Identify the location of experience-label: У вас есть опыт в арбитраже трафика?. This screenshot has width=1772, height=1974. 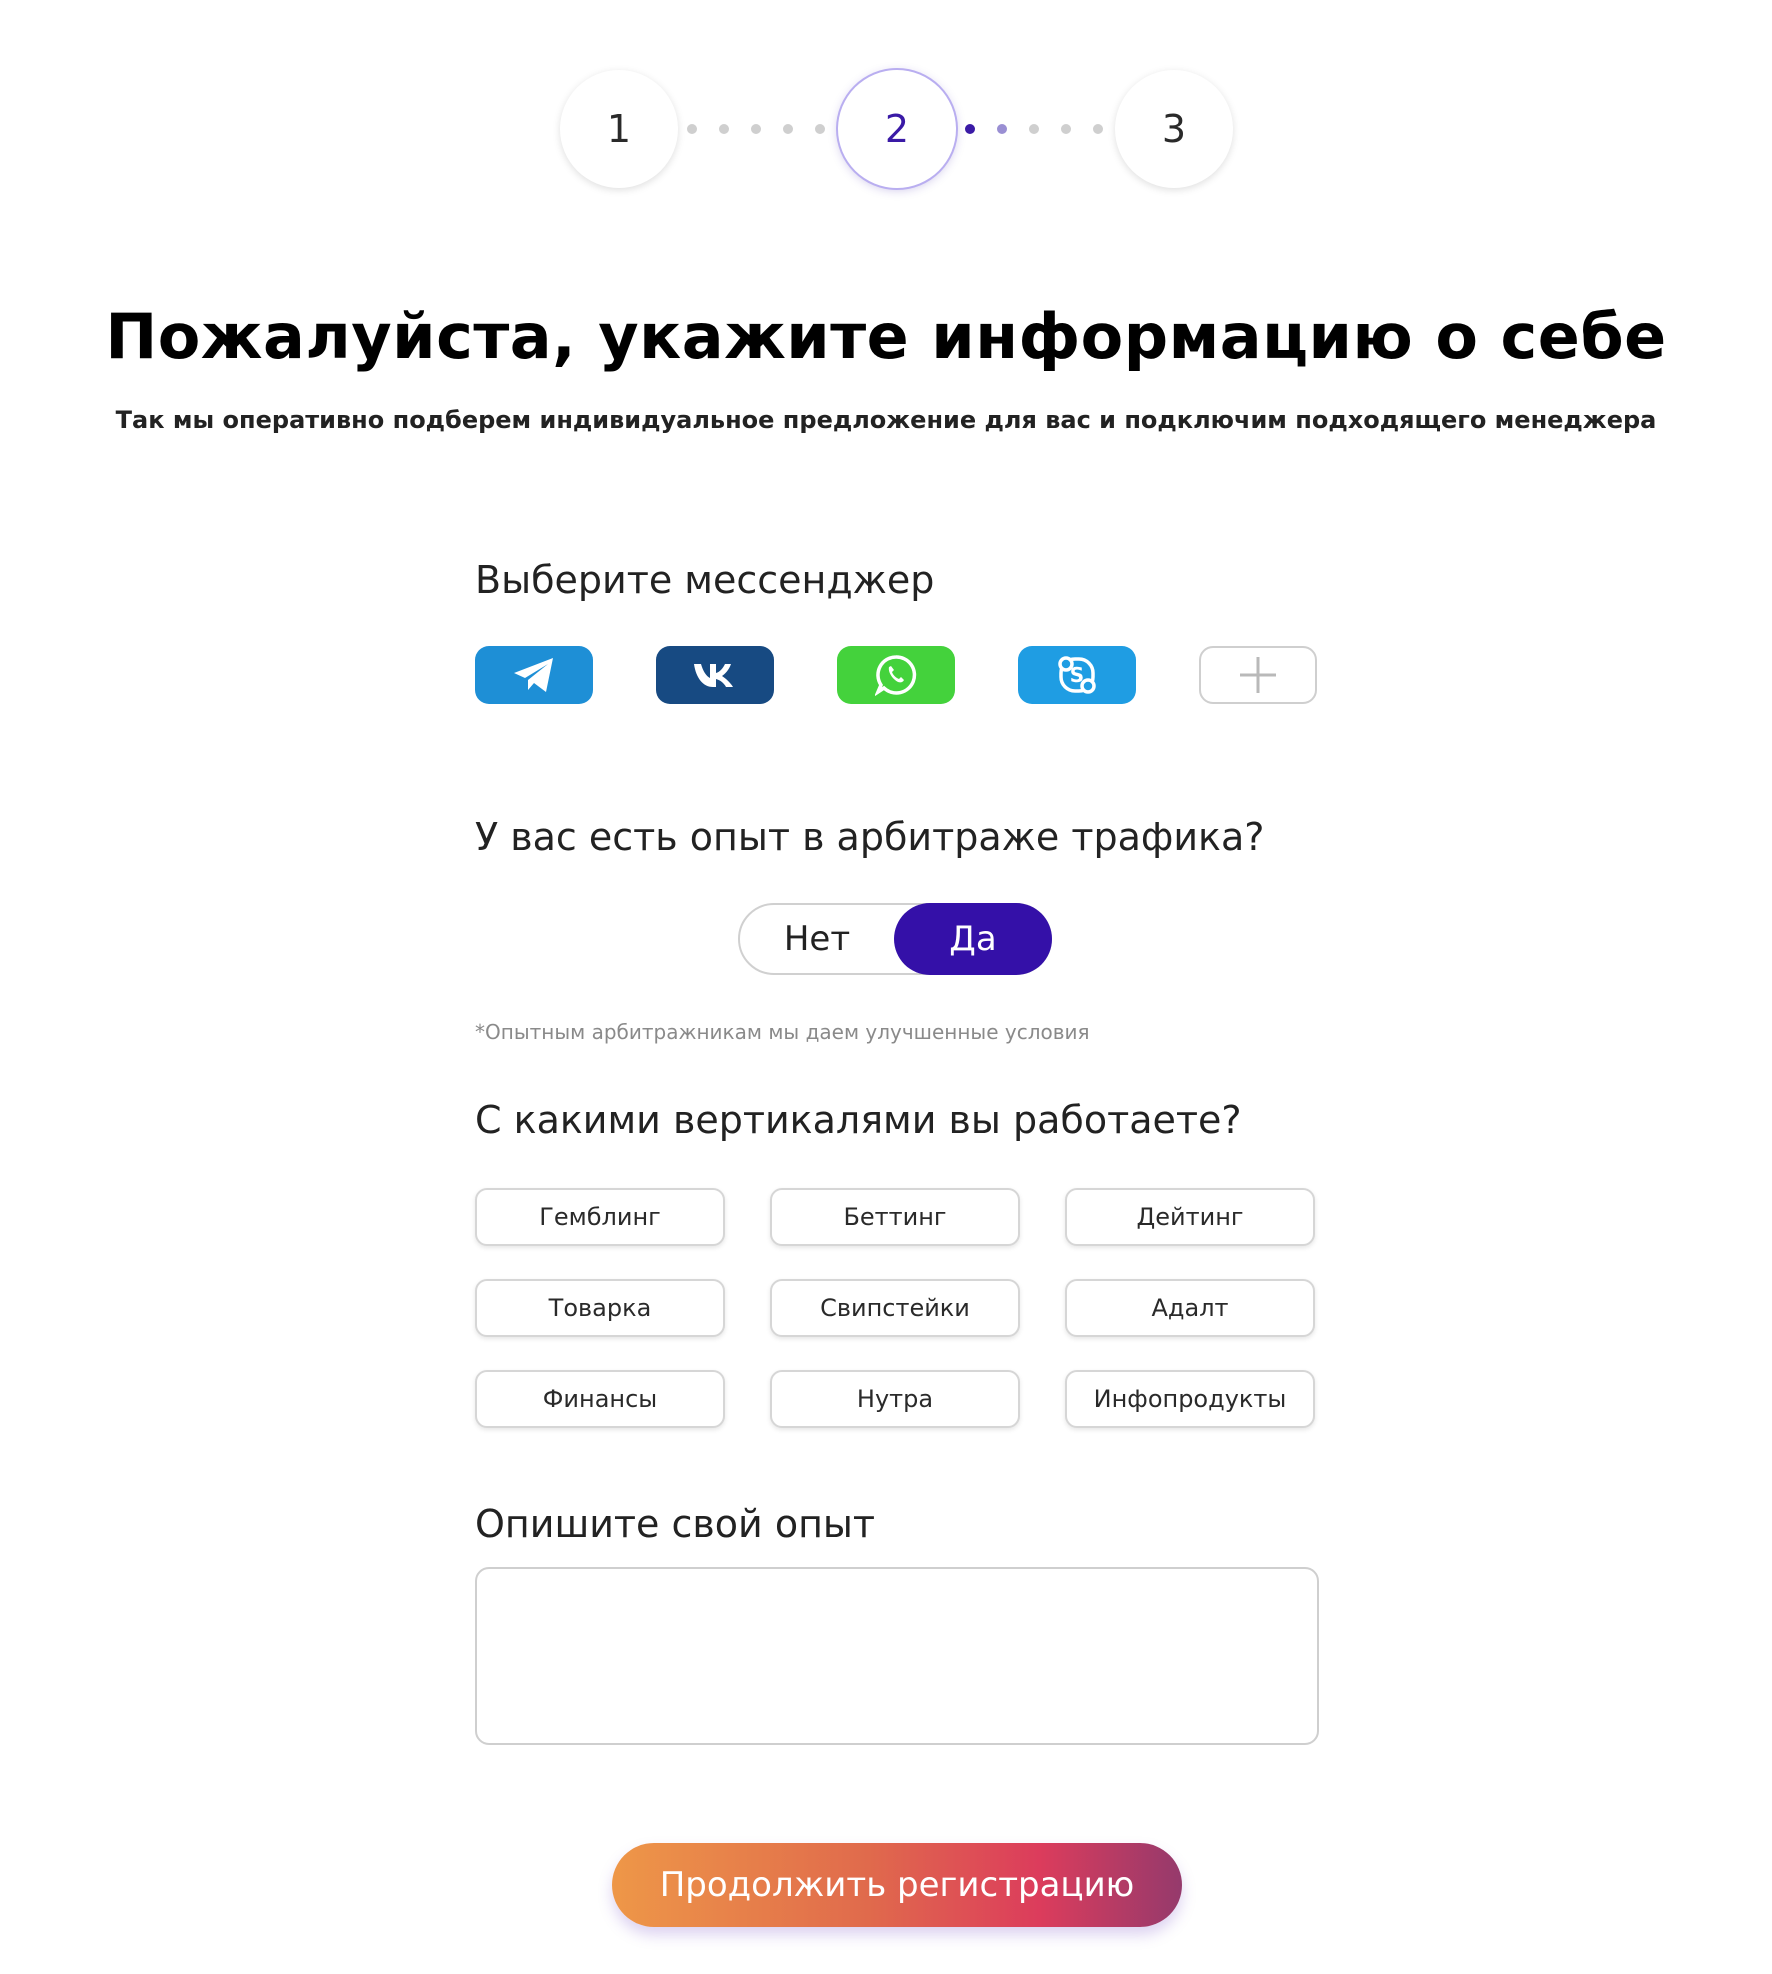
(870, 837).